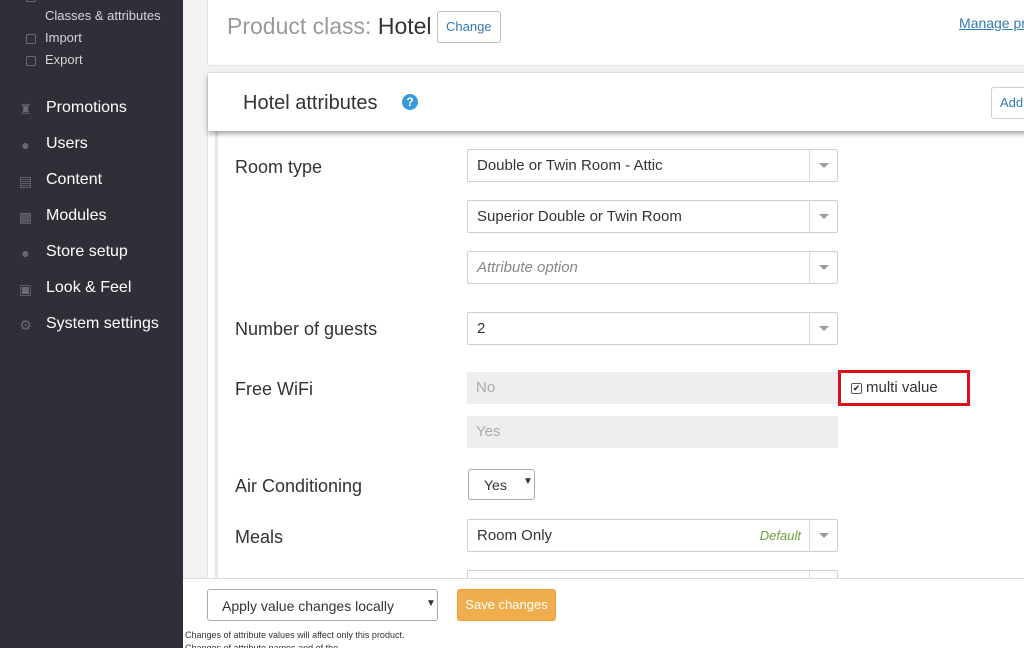 The width and height of the screenshot is (1024, 648). I want to click on sidebar-item-modules: ▩ Modules, so click(91, 216).